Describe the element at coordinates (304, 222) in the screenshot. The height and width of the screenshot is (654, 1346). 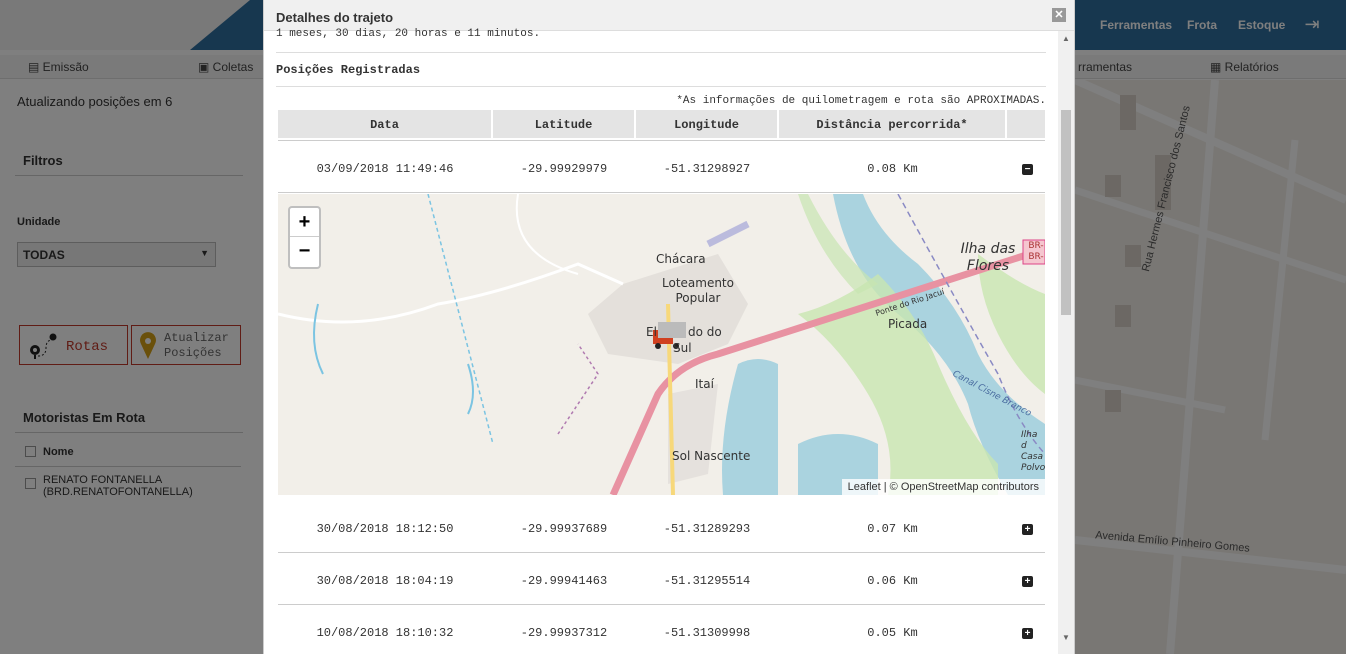
I see `zoom-in-button: +` at that location.